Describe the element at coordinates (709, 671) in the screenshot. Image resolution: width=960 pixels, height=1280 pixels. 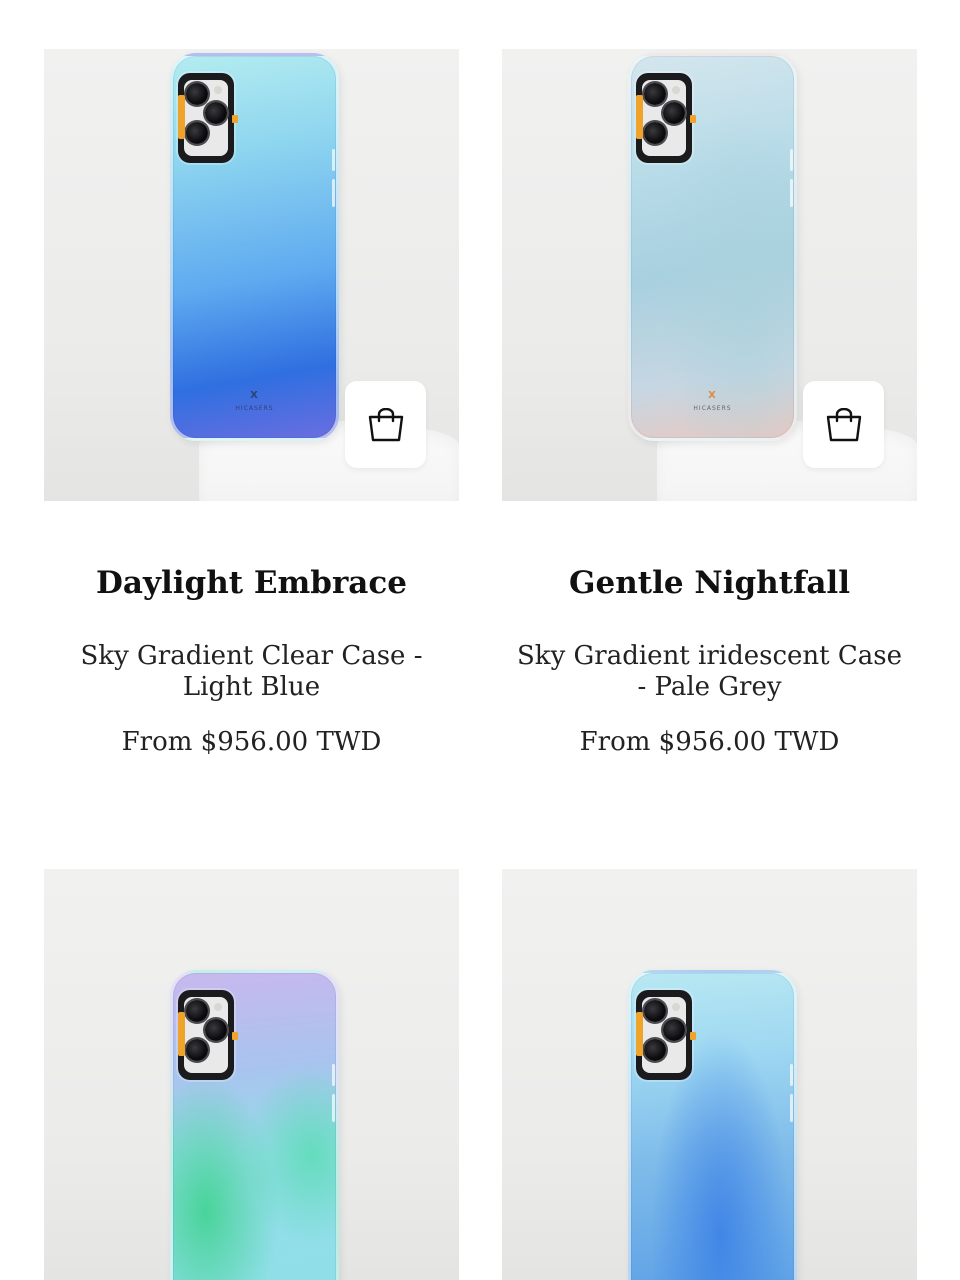
I see `product-variant: Sky Gradient iridescent Case - Pale Grey` at that location.